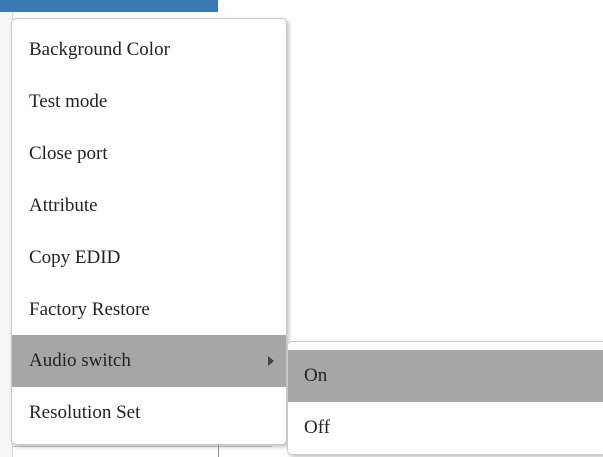  What do you see at coordinates (316, 375) in the screenshot?
I see `submenu-item-label: On` at bounding box center [316, 375].